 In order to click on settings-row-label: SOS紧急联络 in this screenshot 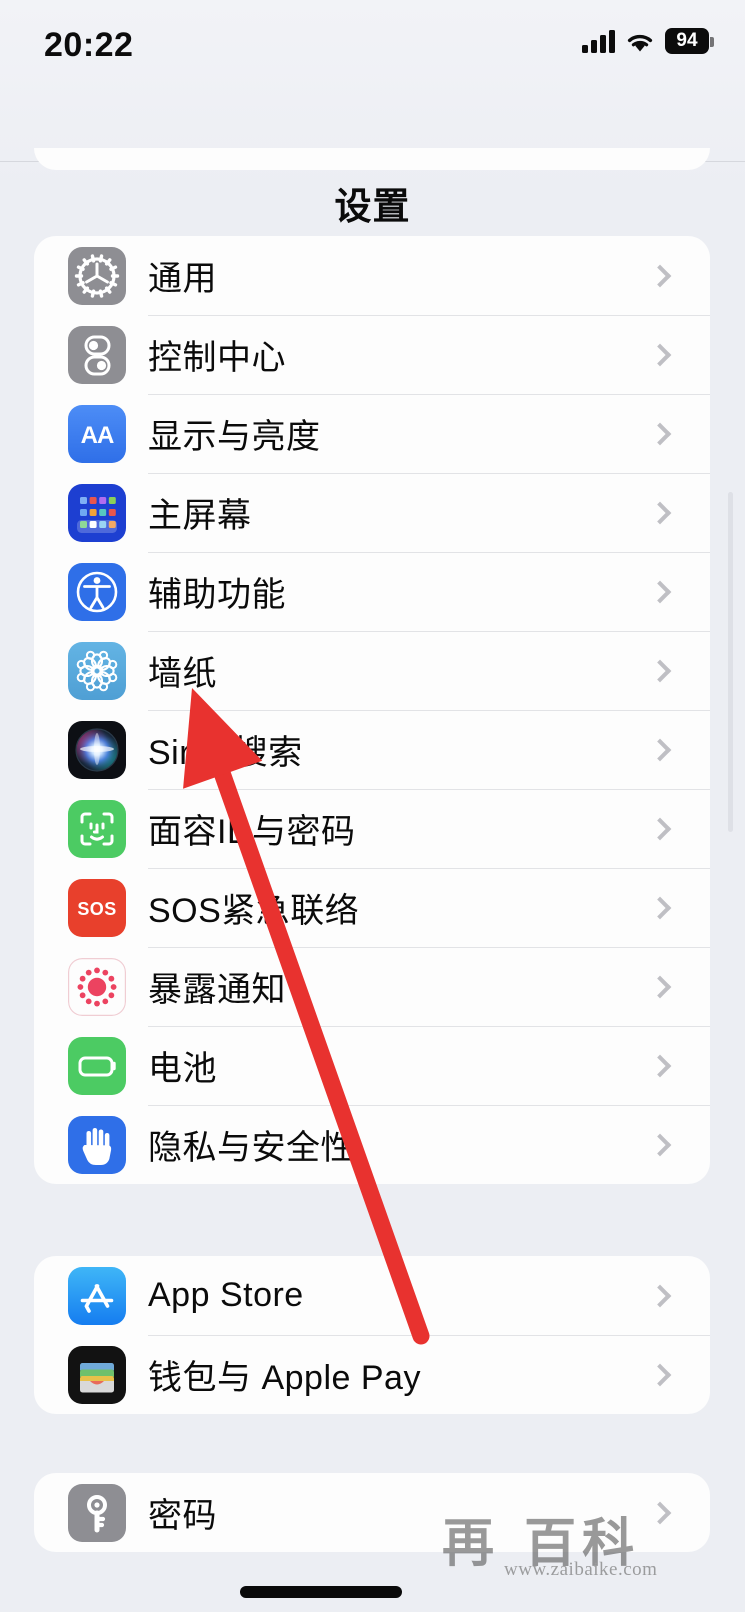, I will do `click(254, 911)`.